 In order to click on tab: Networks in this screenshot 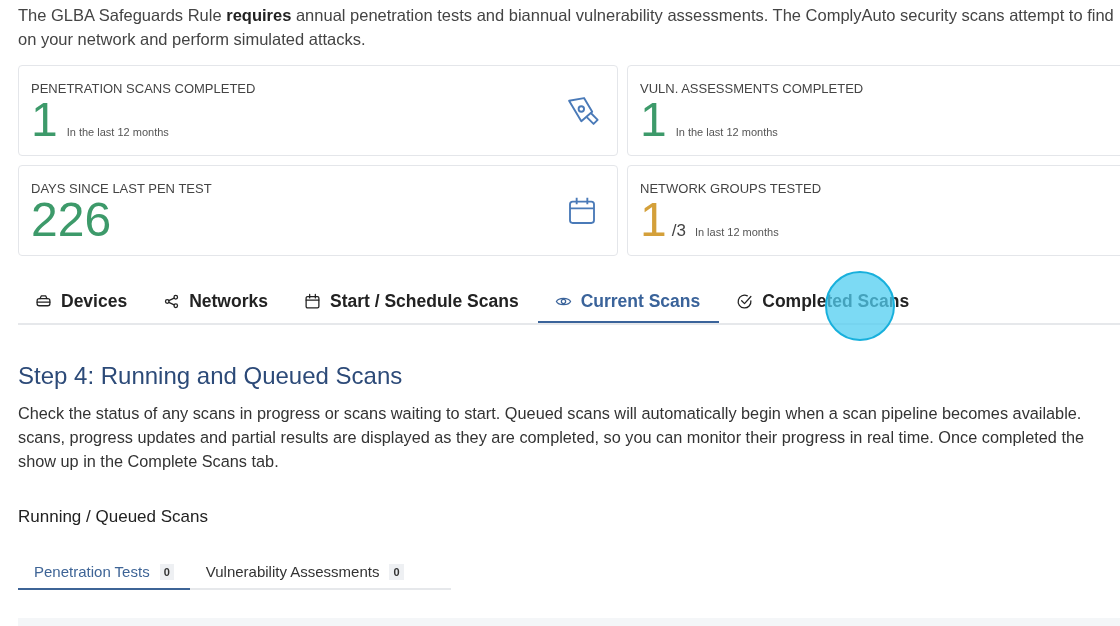, I will do `click(216, 302)`.